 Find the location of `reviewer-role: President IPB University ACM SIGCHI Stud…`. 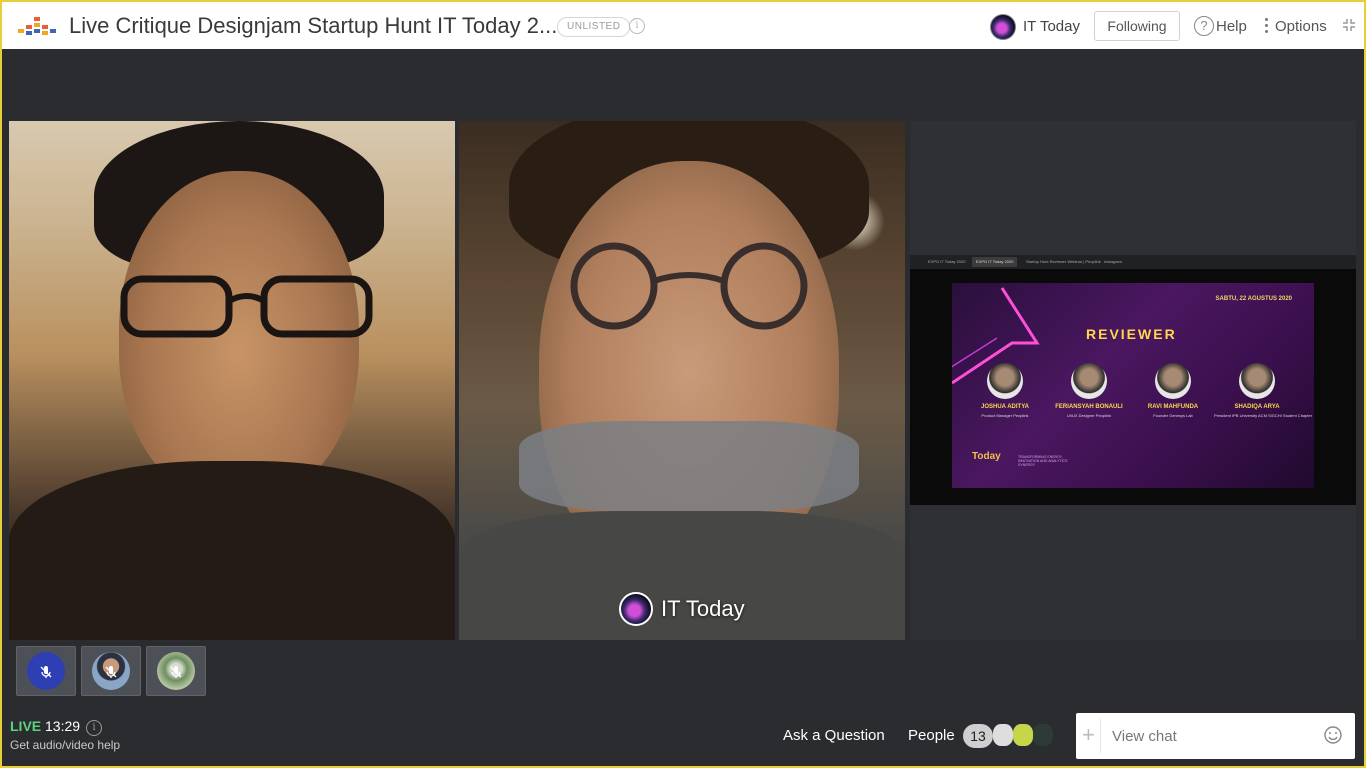

reviewer-role: President IPB University ACM SIGCHI Stud… is located at coordinates (1263, 415).